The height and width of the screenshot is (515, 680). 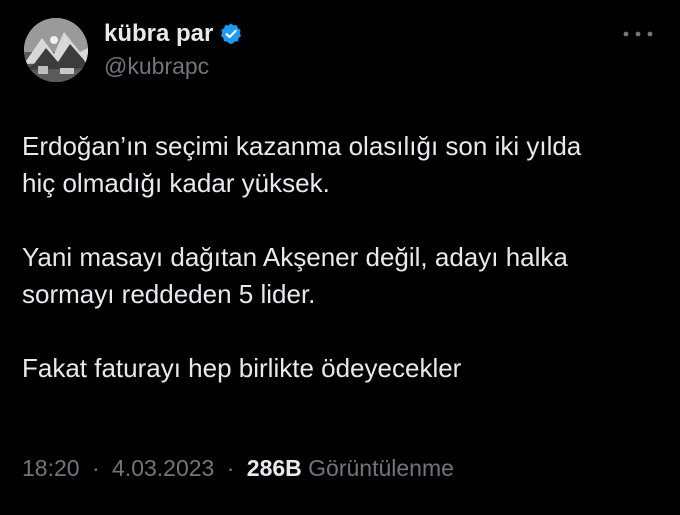 What do you see at coordinates (51, 468) in the screenshot?
I see `tweet-time: 18:20` at bounding box center [51, 468].